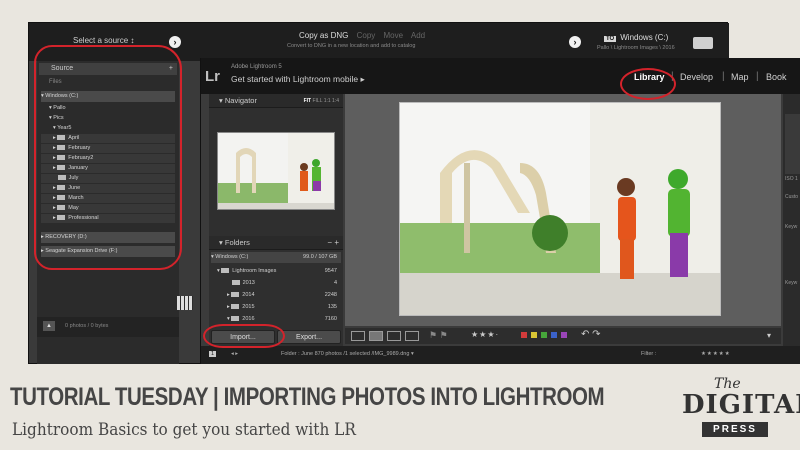 Image resolution: width=800 pixels, height=450 pixels. Describe the element at coordinates (696, 77) in the screenshot. I see `module-develop: Develop` at that location.